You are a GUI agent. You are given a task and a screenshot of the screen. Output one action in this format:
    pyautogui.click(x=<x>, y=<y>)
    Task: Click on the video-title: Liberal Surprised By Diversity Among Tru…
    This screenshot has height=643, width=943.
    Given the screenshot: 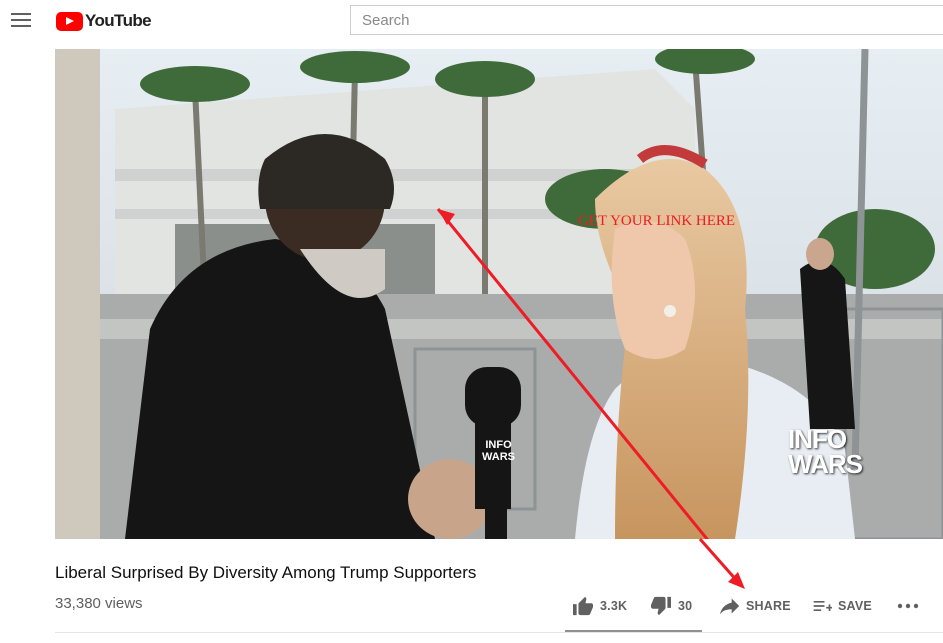 What is the action you would take?
    pyautogui.click(x=266, y=572)
    